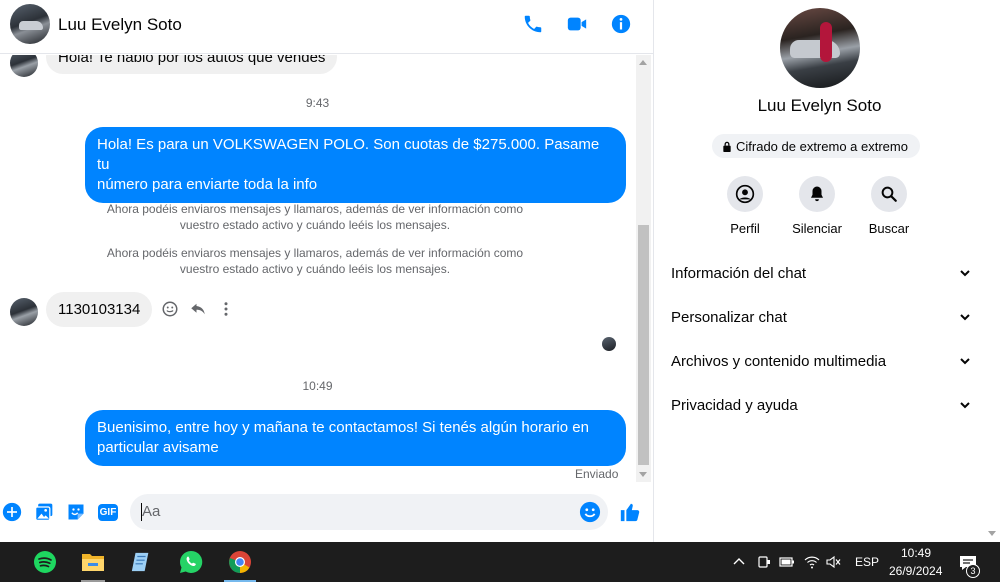 Image resolution: width=1000 pixels, height=582 pixels. Describe the element at coordinates (317, 103) in the screenshot. I see `timestamp: 9:43` at that location.